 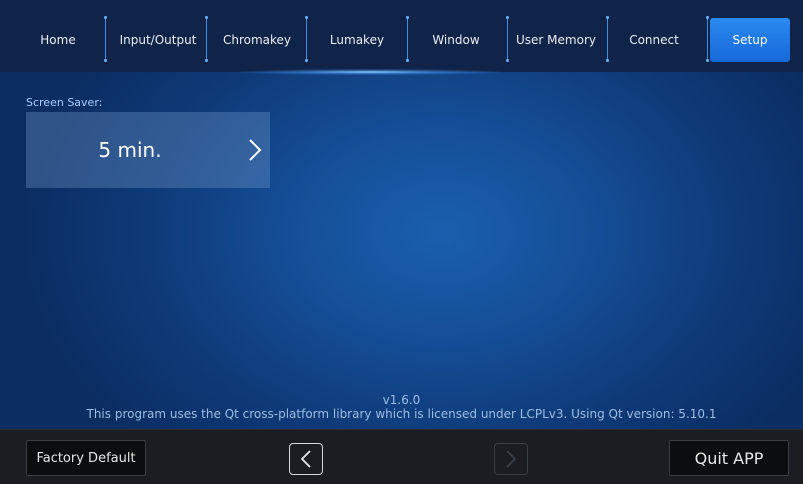 What do you see at coordinates (750, 40) in the screenshot?
I see `tab-setup: Setup` at bounding box center [750, 40].